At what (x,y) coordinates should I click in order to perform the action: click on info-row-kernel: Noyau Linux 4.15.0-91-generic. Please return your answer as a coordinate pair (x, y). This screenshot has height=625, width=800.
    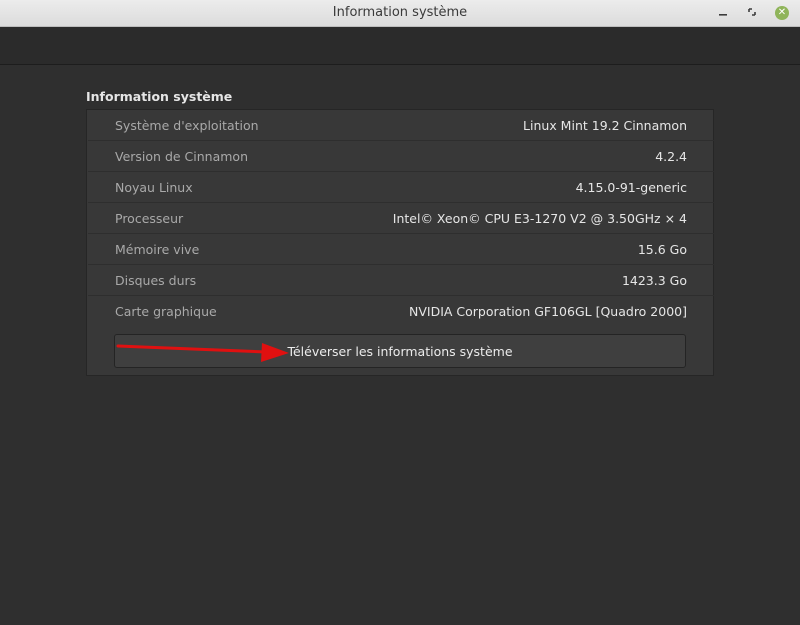
    Looking at the image, I should click on (401, 187).